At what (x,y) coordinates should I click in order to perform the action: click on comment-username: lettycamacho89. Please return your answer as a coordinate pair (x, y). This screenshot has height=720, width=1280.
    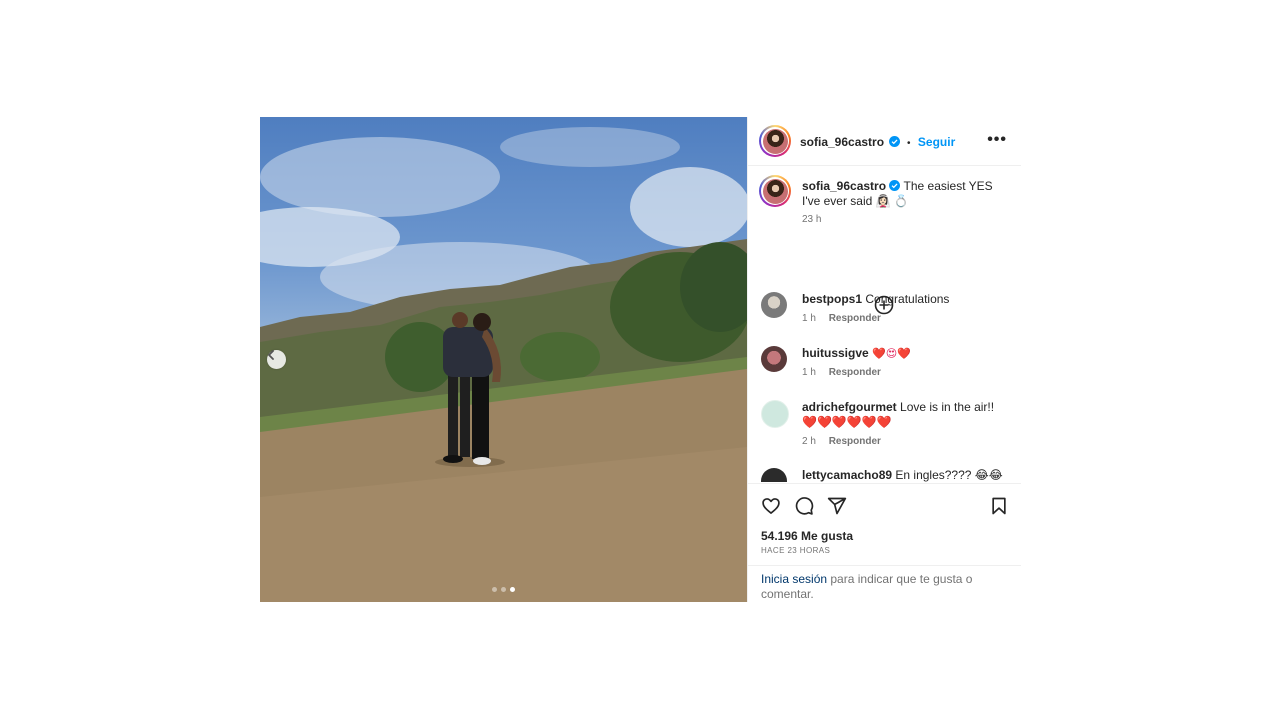
    Looking at the image, I should click on (847, 475).